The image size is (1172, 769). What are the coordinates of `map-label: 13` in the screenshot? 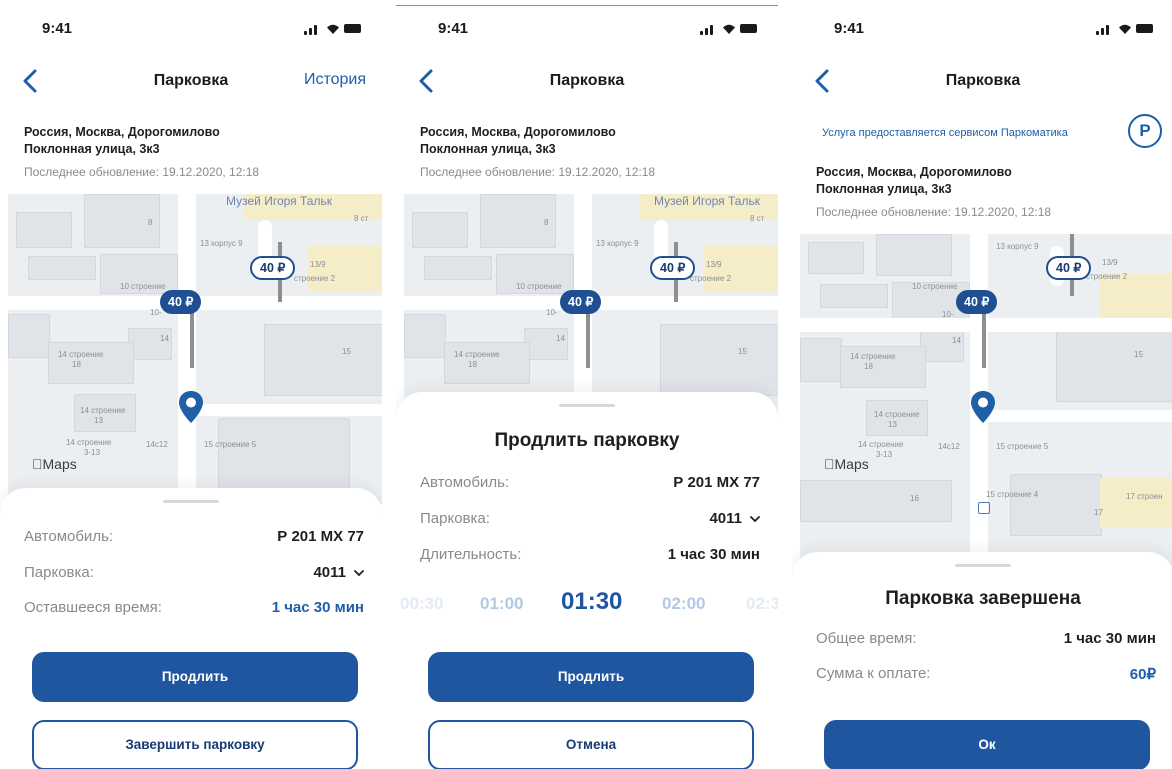 It's located at (892, 424).